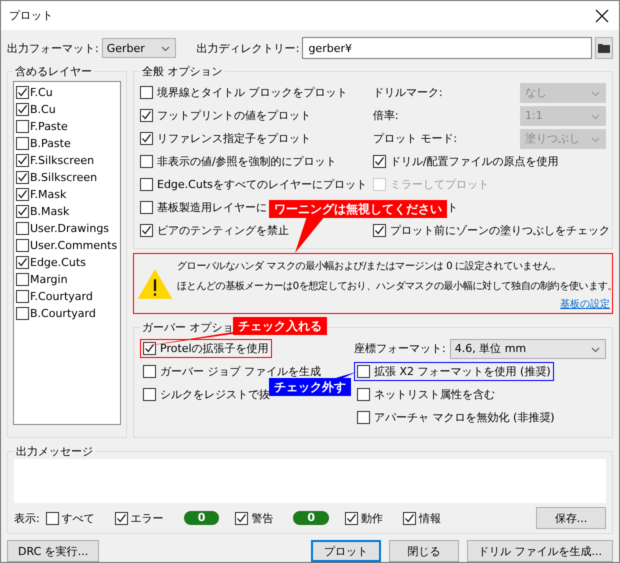  Describe the element at coordinates (187, 327) in the screenshot. I see `group-title: ガーバー オプショ` at that location.